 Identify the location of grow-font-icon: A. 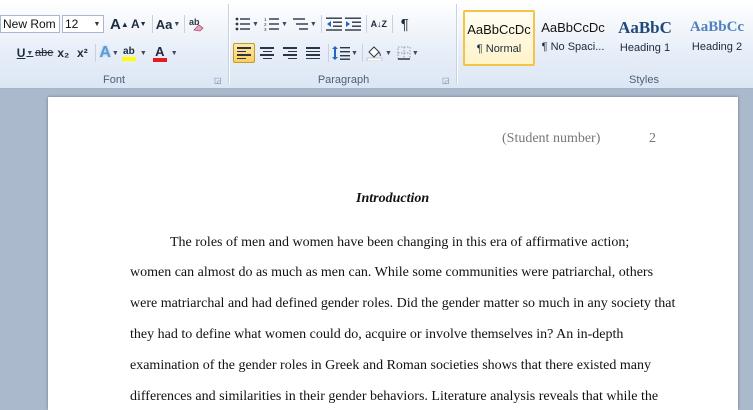
(115, 24).